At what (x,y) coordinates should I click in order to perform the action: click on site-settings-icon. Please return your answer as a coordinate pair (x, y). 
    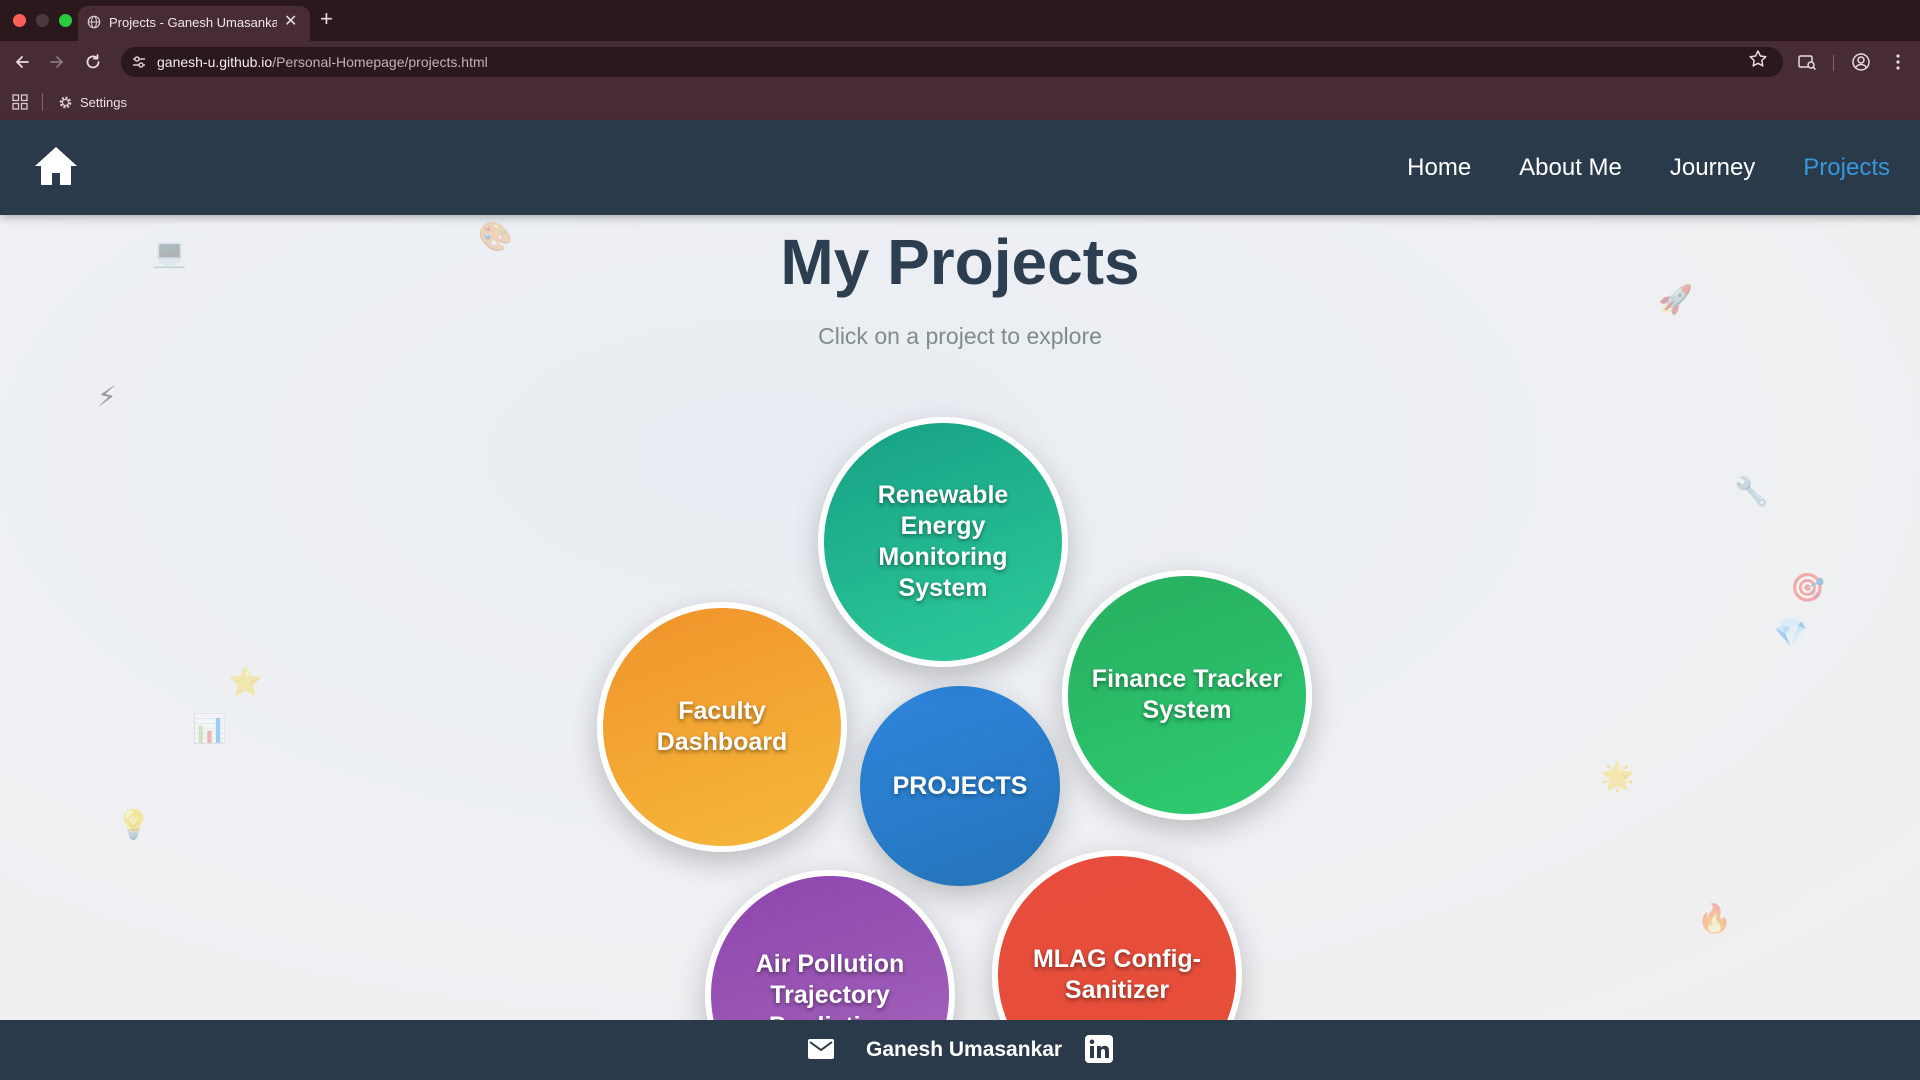
    Looking at the image, I should click on (139, 62).